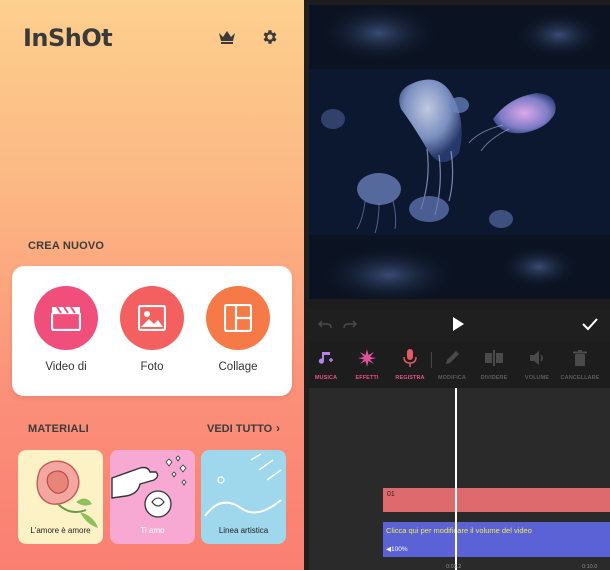 This screenshot has height=570, width=610. What do you see at coordinates (68, 38) in the screenshot?
I see `app-logo: InShOt` at bounding box center [68, 38].